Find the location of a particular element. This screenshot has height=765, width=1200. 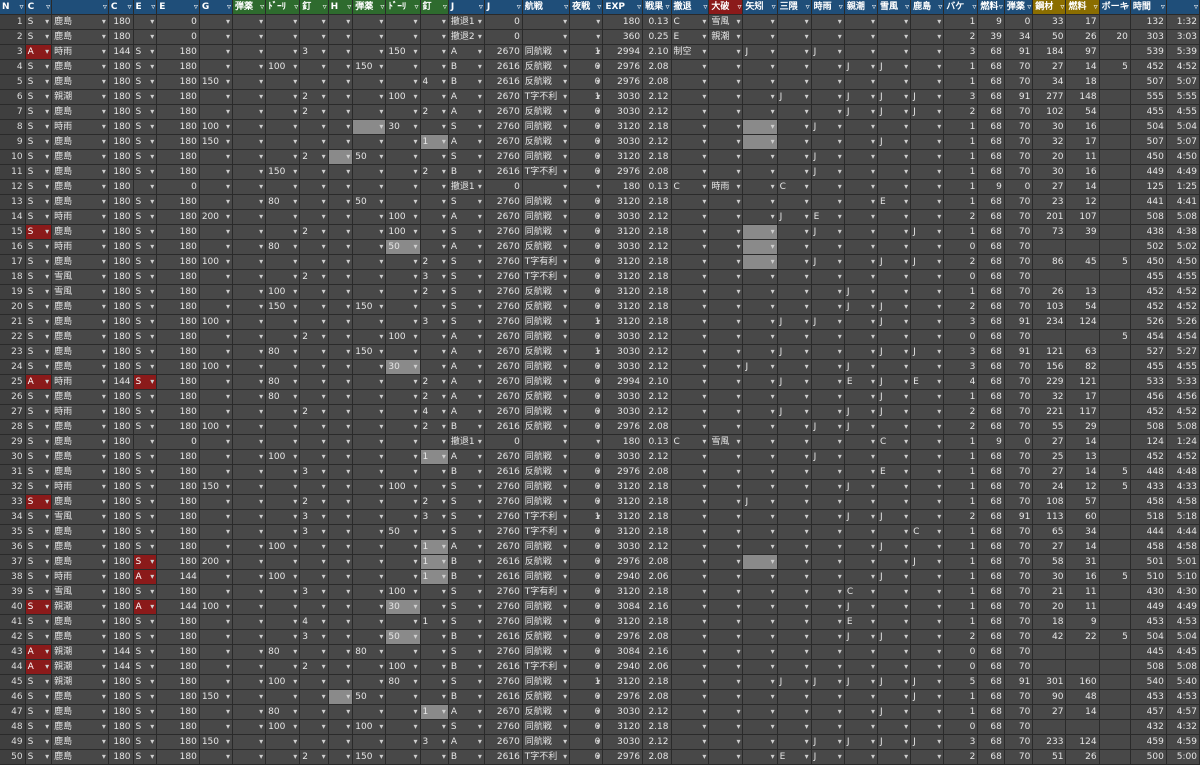

table-cell: 2760 is located at coordinates (503, 307).